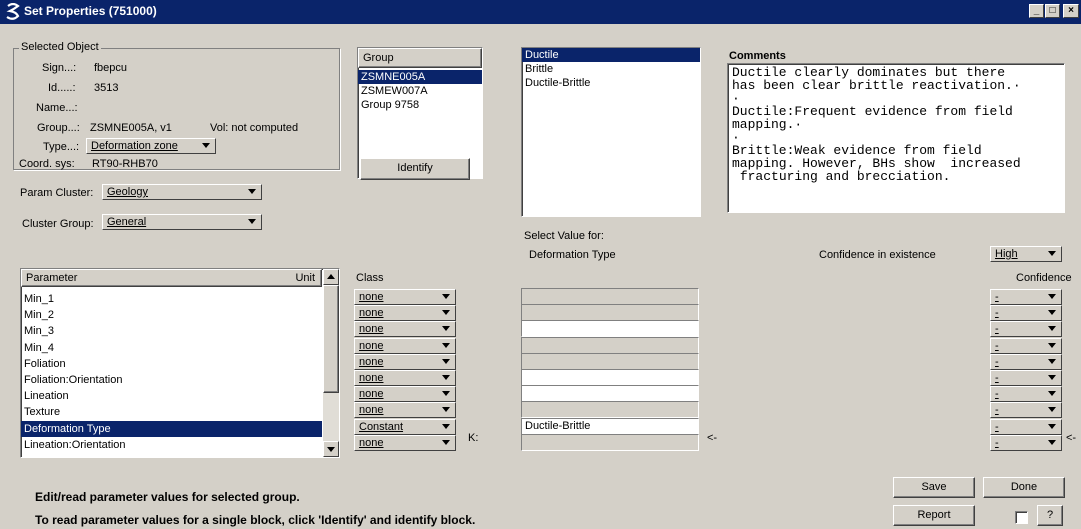  What do you see at coordinates (57, 193) in the screenshot?
I see `param-cluster-label: Param Cluster:` at bounding box center [57, 193].